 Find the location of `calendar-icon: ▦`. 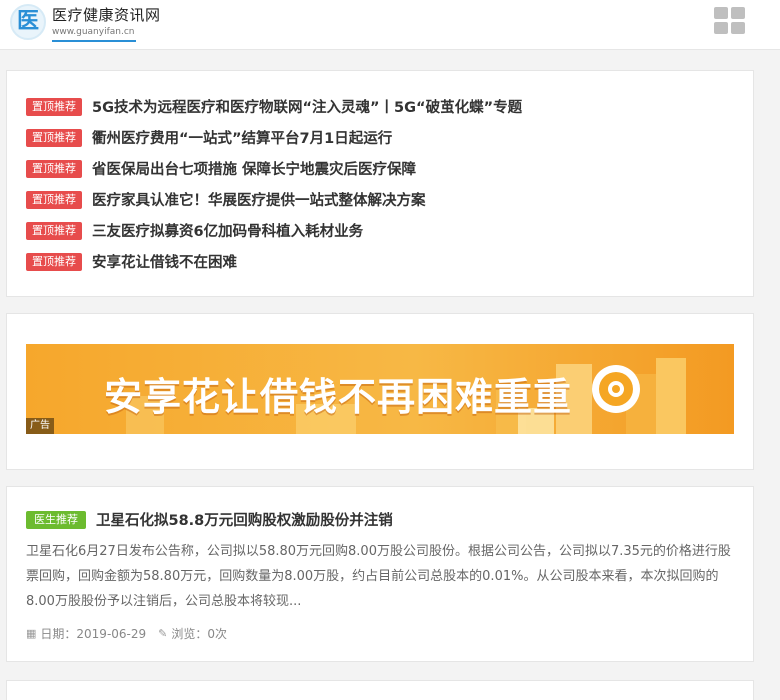

calendar-icon: ▦ is located at coordinates (31, 633).